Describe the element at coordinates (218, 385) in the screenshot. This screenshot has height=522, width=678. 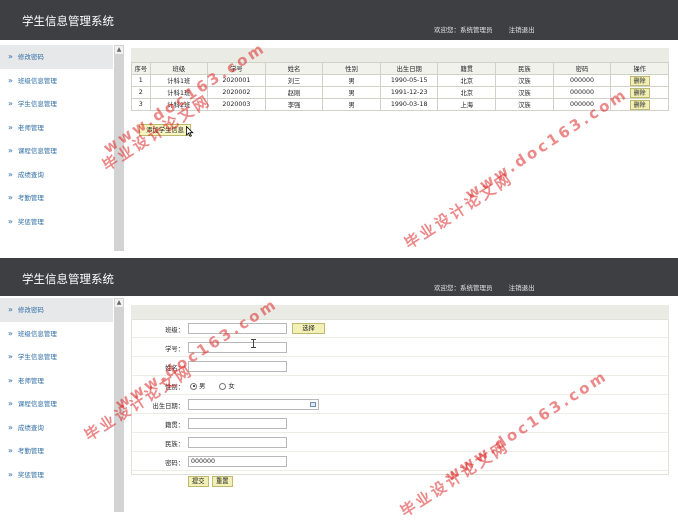
I see `gender-radio-group: 男 女` at that location.